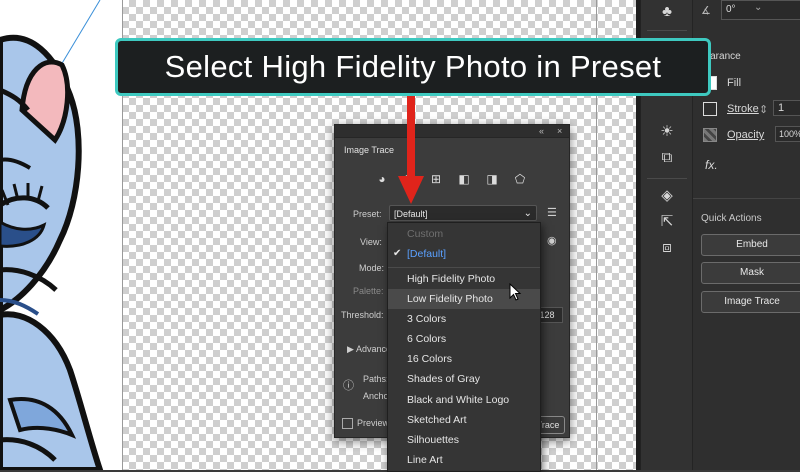  I want to click on artboards-icon: ⧈, so click(667, 248).